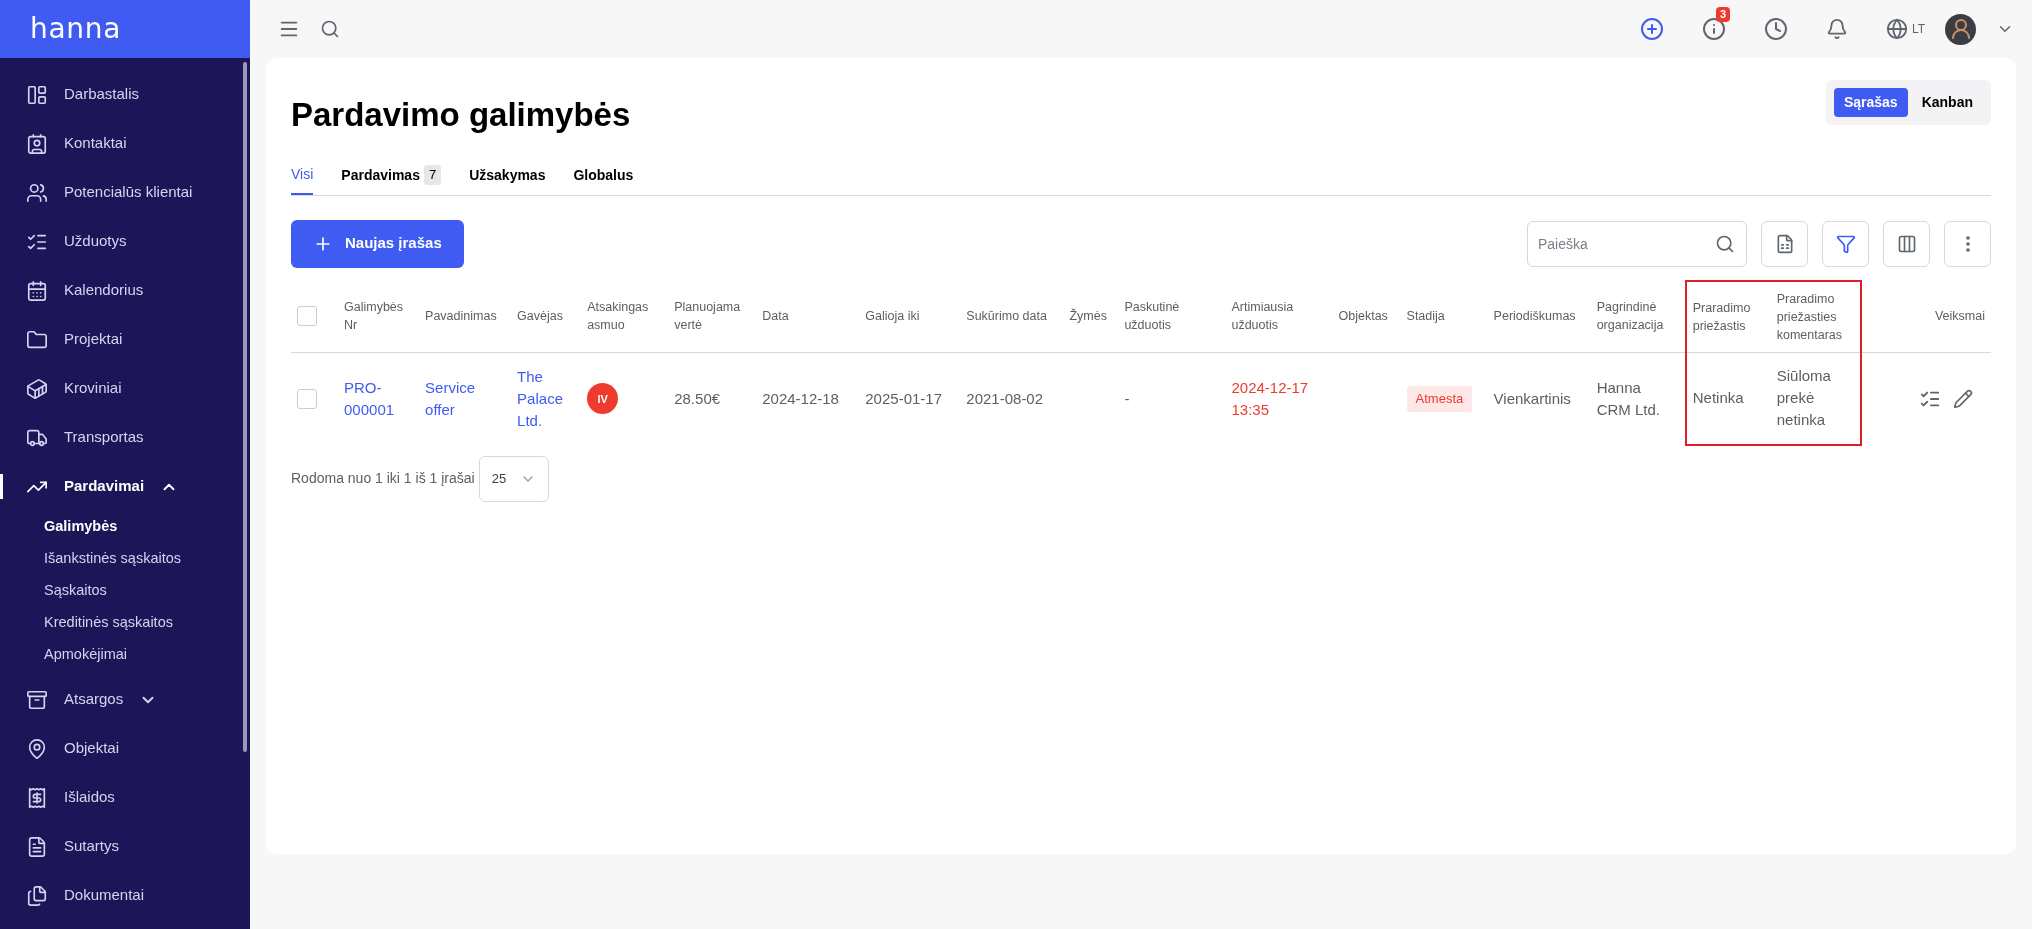 This screenshot has height=929, width=2032. What do you see at coordinates (37, 290) in the screenshot?
I see `calendar-icon` at bounding box center [37, 290].